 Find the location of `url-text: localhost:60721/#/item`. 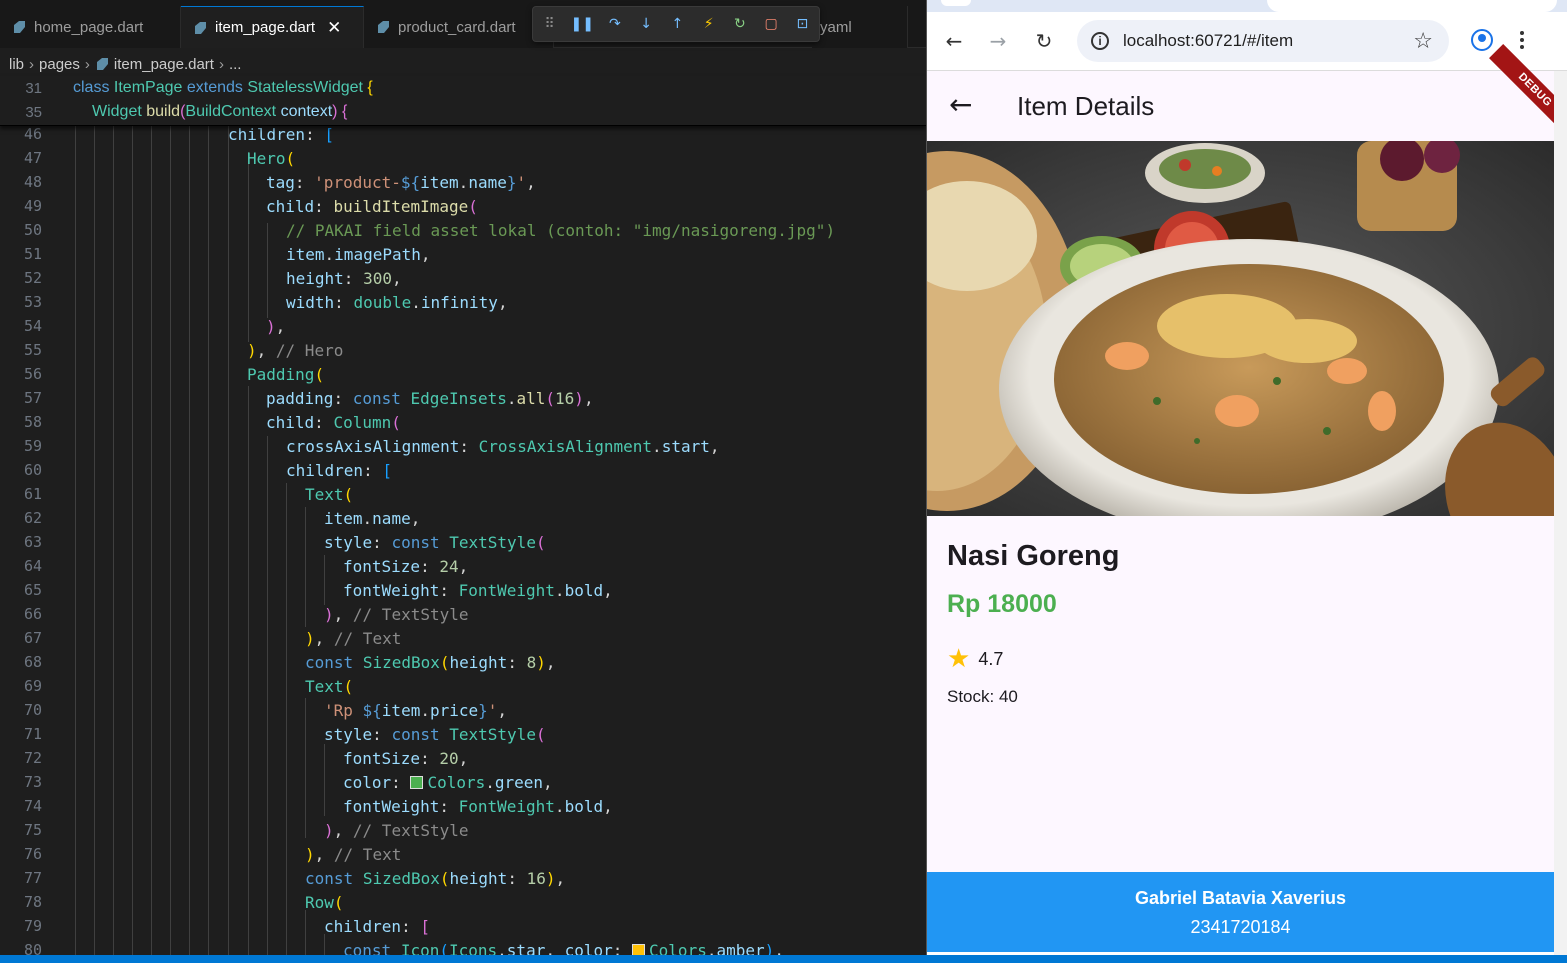

url-text: localhost:60721/#/item is located at coordinates (1208, 41).